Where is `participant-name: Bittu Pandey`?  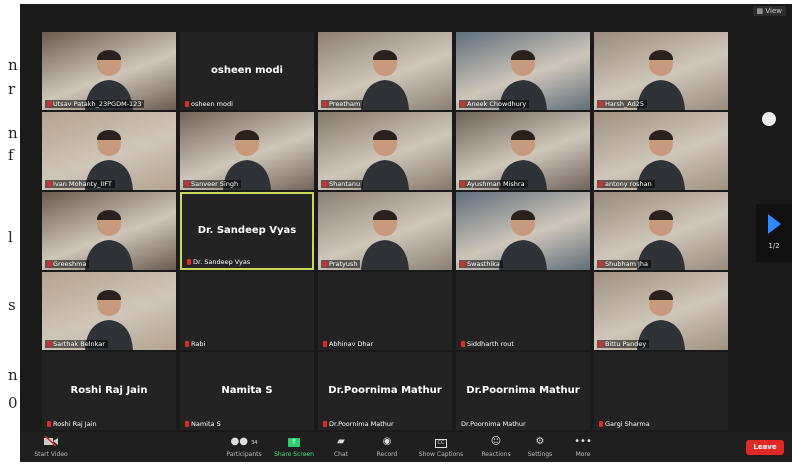 participant-name: Bittu Pandey is located at coordinates (626, 344).